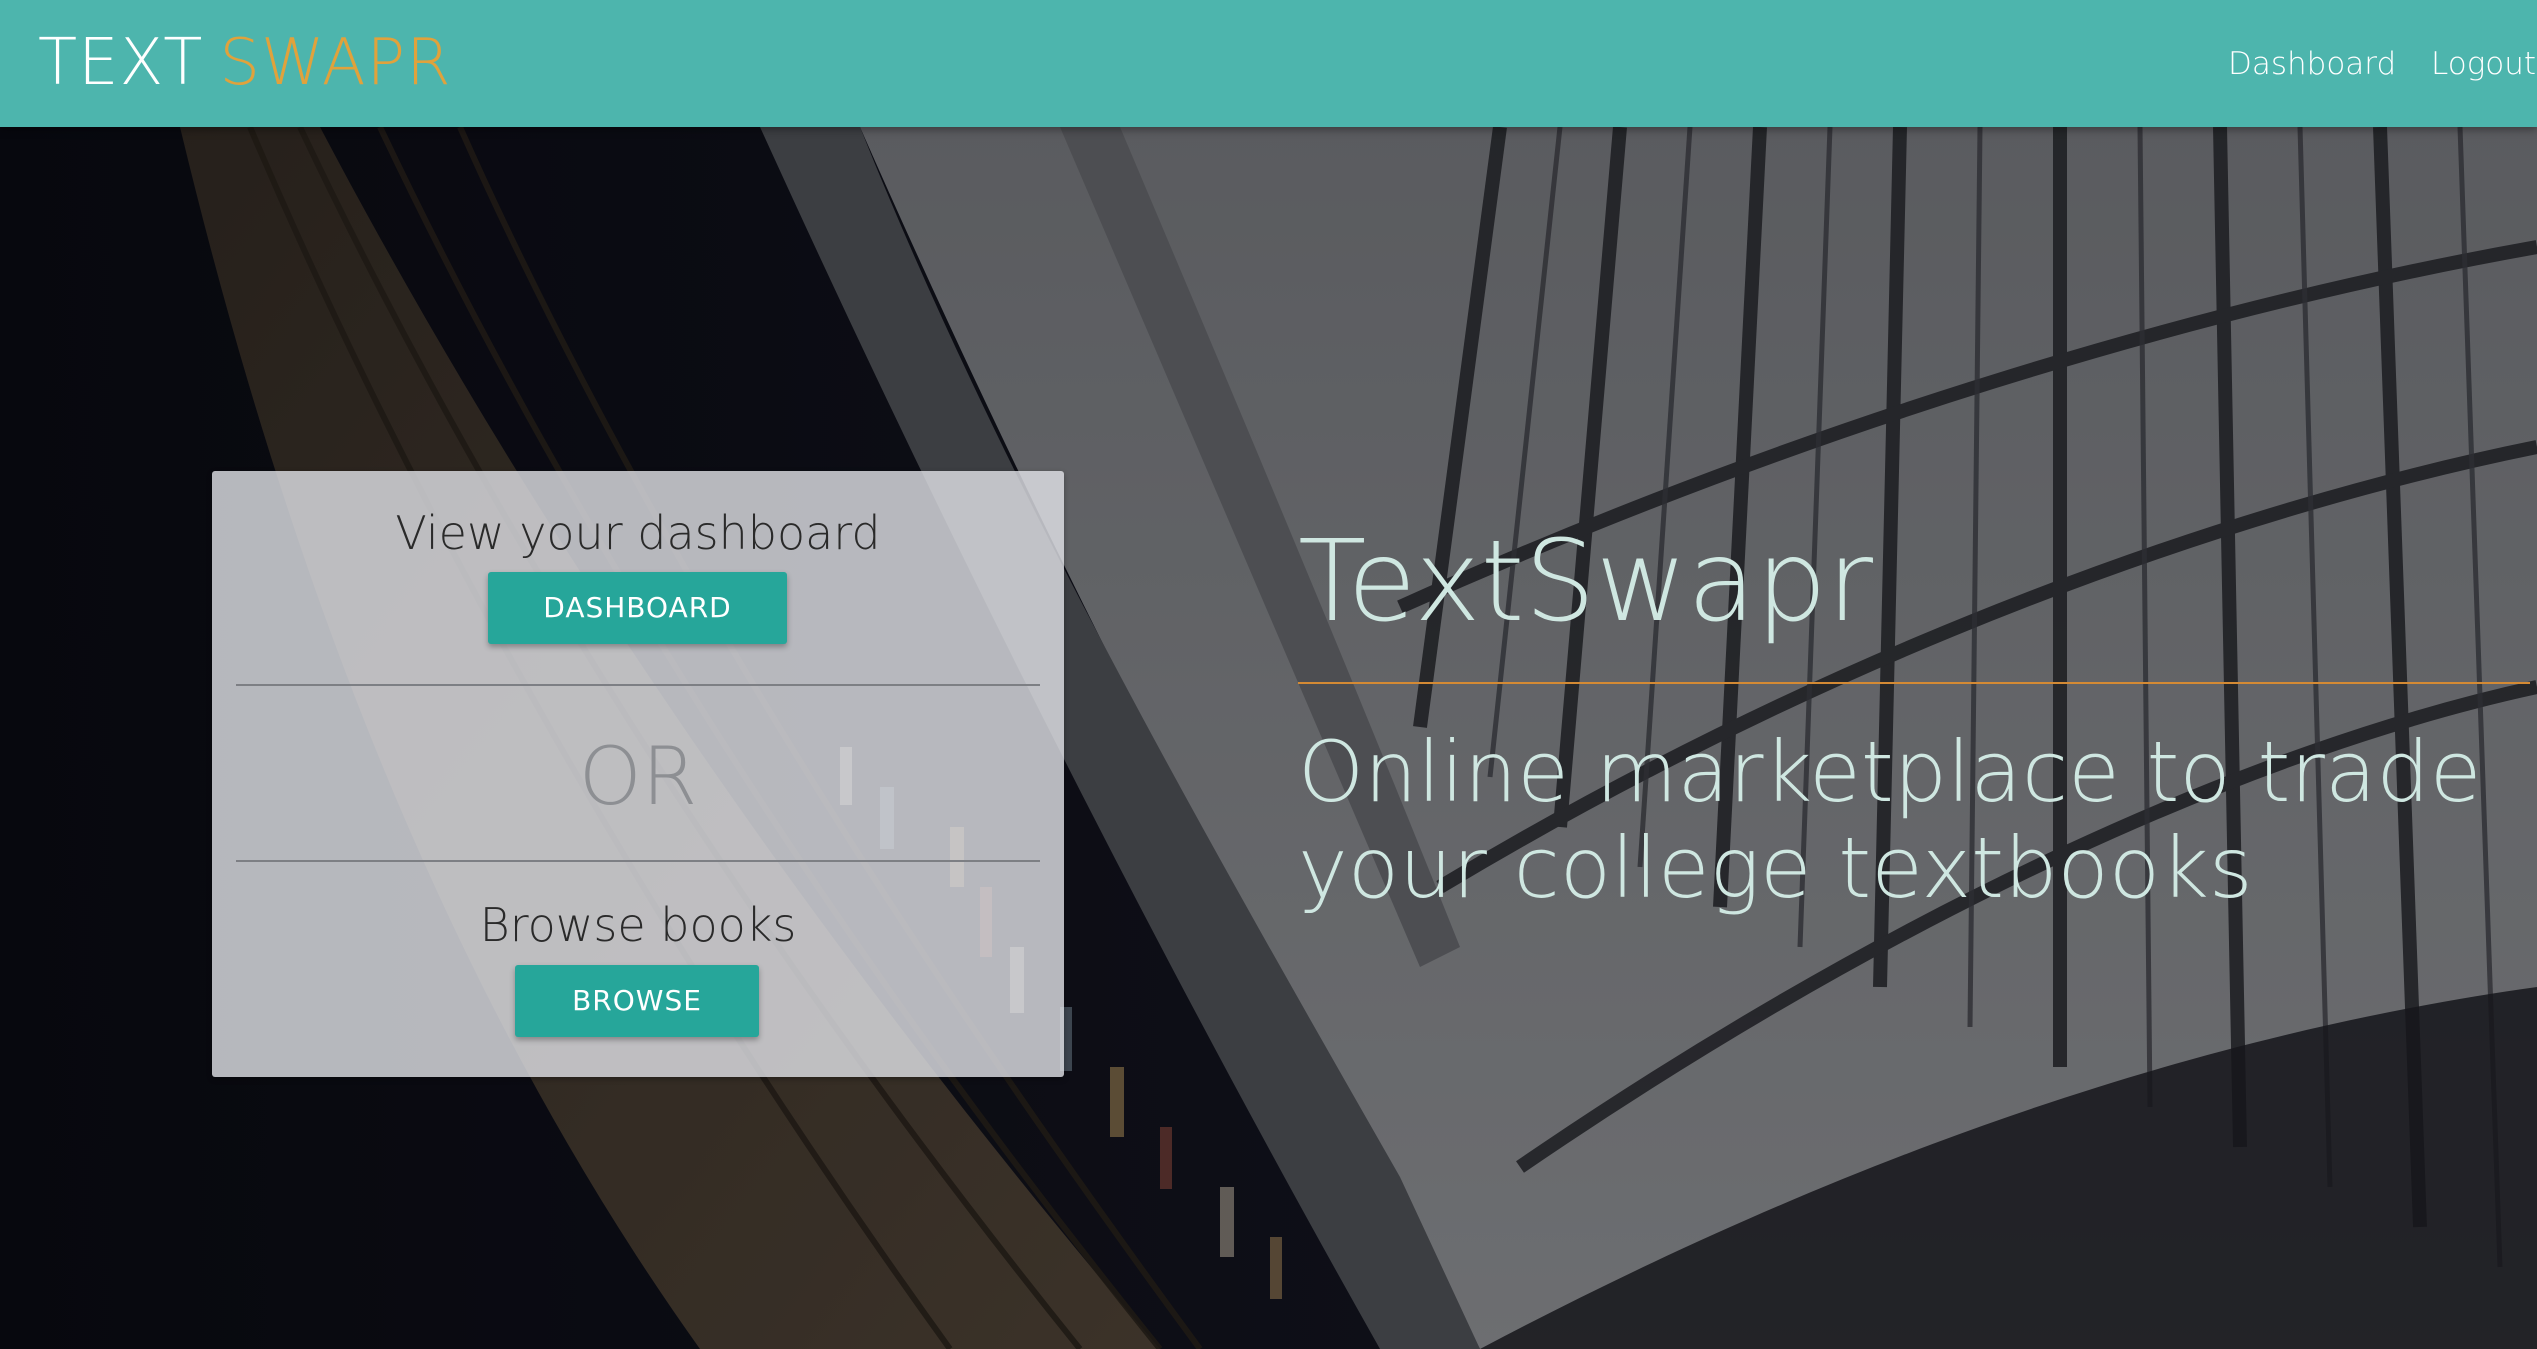 This screenshot has width=2537, height=1349. Describe the element at coordinates (1268, 63) in the screenshot. I see `navbar: TEXT SWAPR Dashboard Logout` at that location.